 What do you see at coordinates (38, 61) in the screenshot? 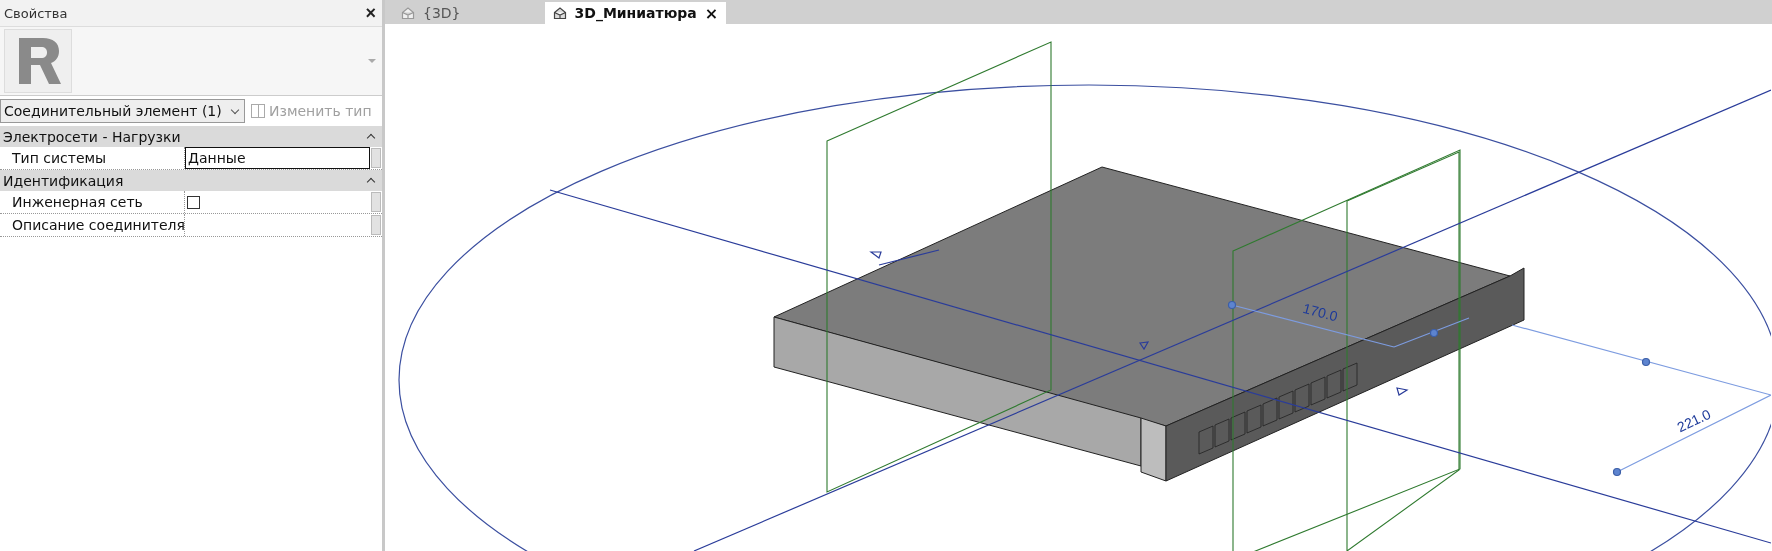
I see `logo-icon` at bounding box center [38, 61].